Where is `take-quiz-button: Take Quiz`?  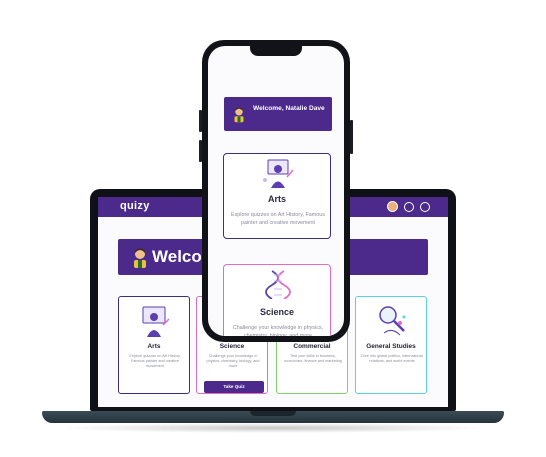 take-quiz-button: Take Quiz is located at coordinates (234, 387).